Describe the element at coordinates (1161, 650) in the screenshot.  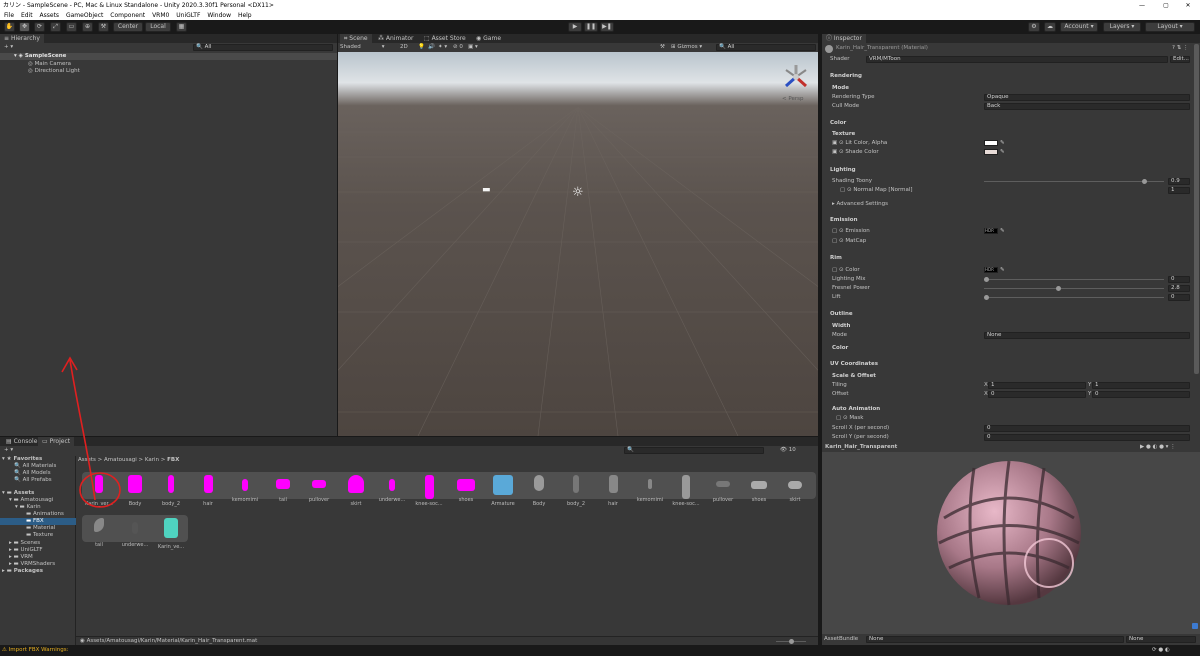
I see `status-icons: ⟳ ● ◐` at that location.